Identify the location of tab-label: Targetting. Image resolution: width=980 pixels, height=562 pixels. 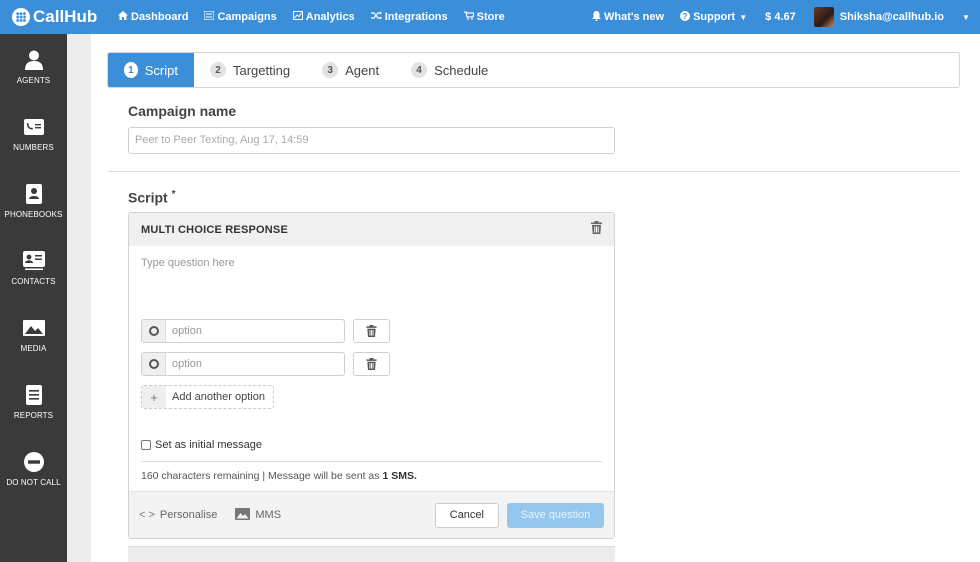
(262, 70).